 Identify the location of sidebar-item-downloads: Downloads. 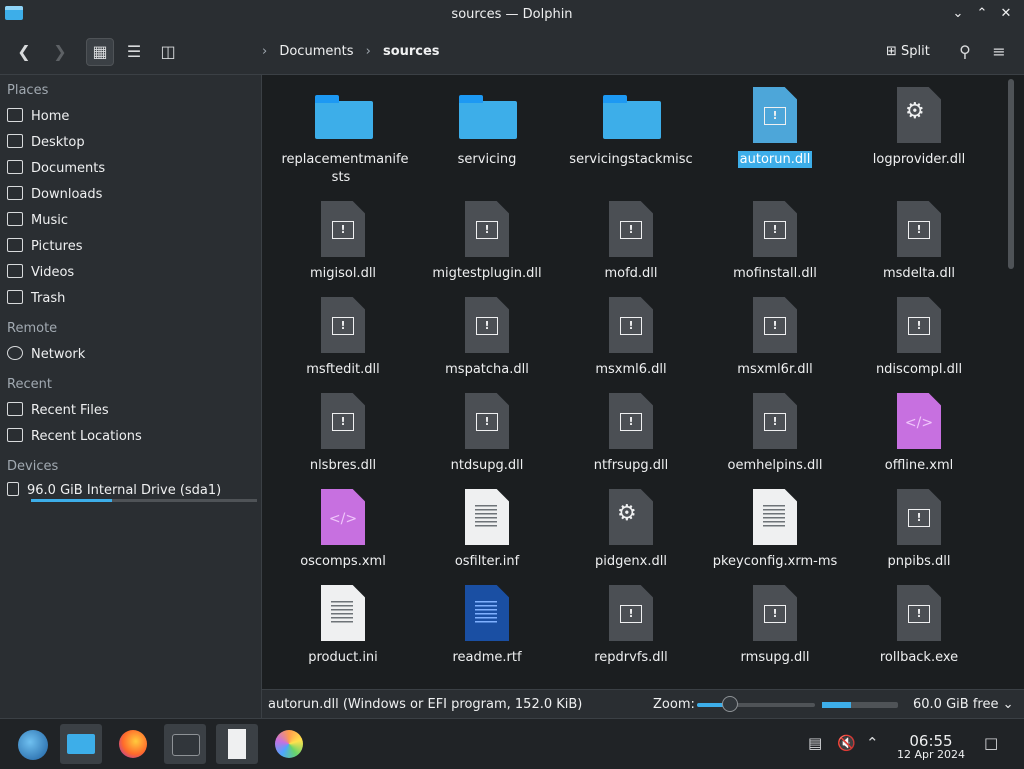
(54, 195).